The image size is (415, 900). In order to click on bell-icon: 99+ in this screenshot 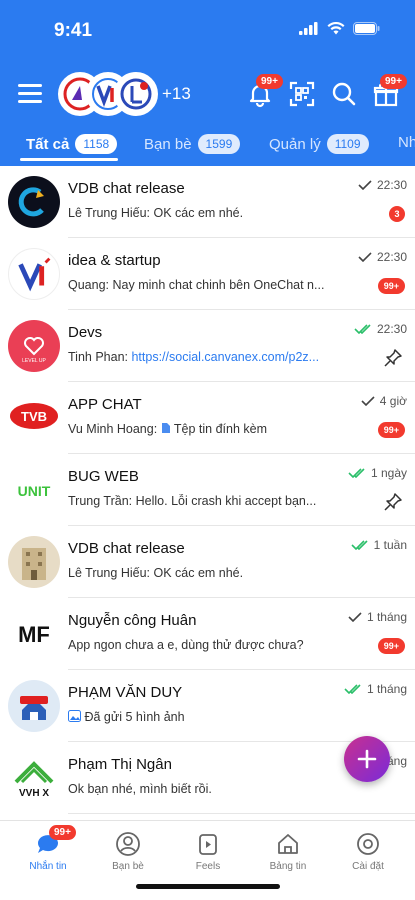, I will do `click(264, 91)`.